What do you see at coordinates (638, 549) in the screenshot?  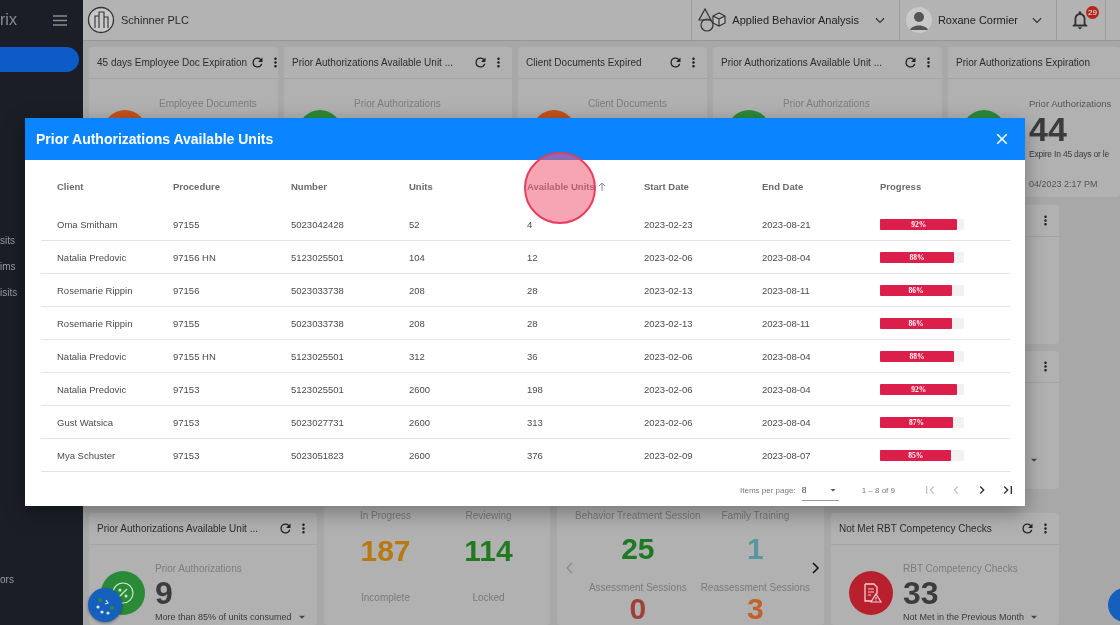 I see `stat-value: 25` at bounding box center [638, 549].